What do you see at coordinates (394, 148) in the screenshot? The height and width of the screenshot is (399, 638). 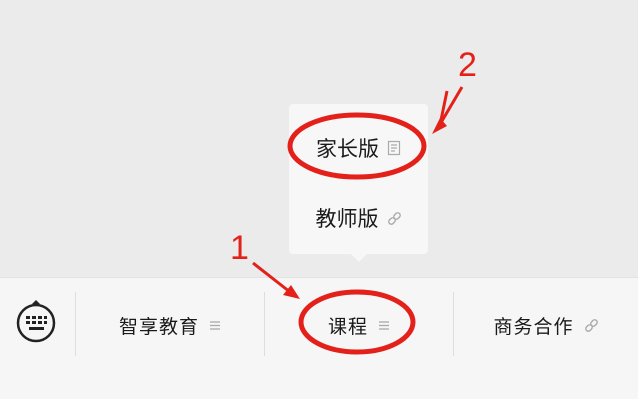 I see `document-icon` at bounding box center [394, 148].